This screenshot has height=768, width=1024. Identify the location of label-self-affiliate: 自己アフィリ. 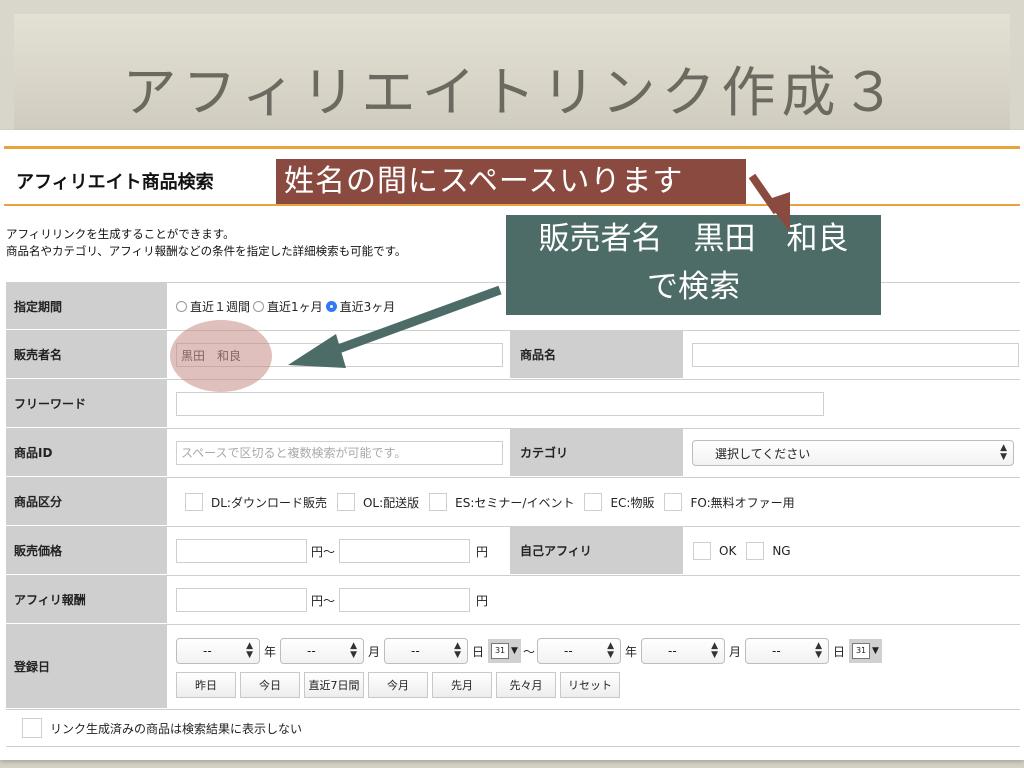
(596, 551).